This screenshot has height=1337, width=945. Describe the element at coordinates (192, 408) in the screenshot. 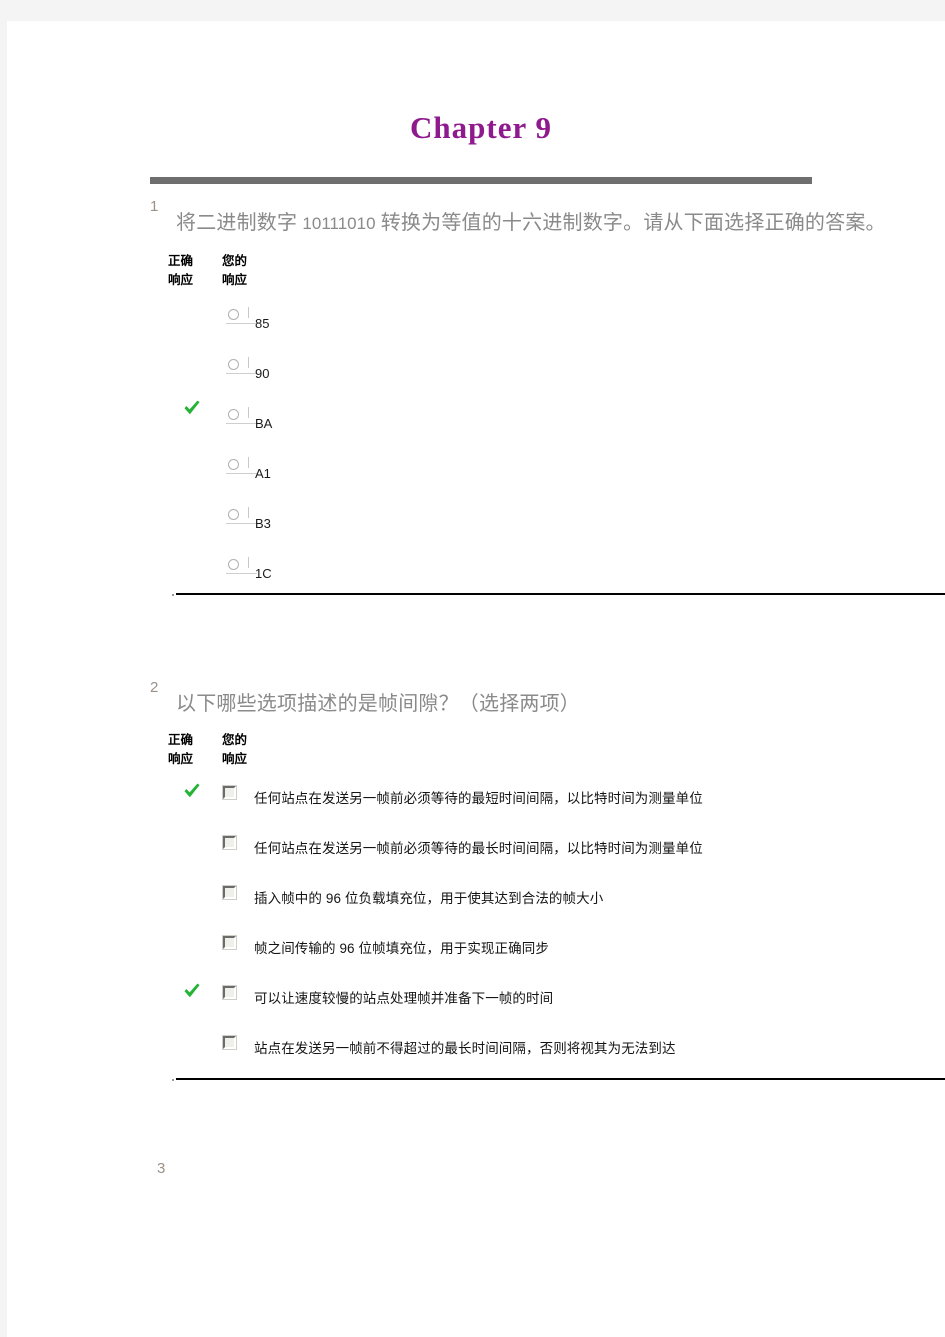

I see `question-1-correct-check-icon` at that location.